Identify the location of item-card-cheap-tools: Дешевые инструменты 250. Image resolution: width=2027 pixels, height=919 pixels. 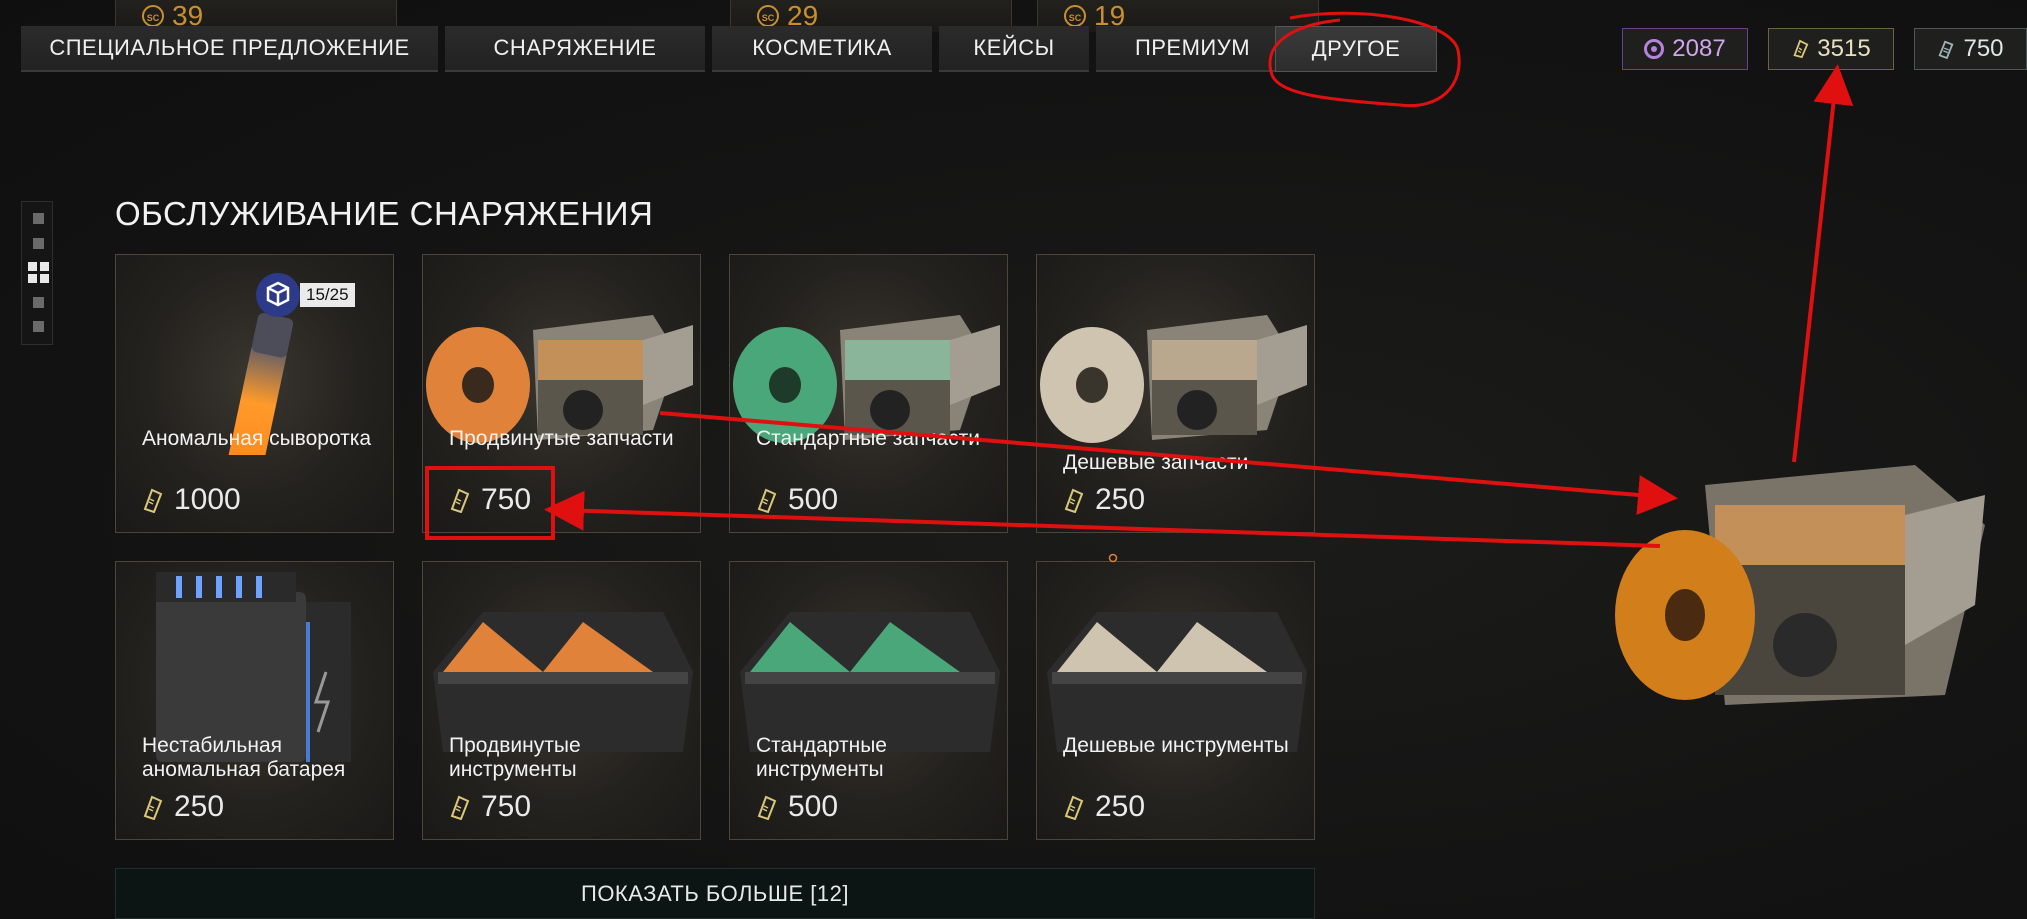
(1175, 700).